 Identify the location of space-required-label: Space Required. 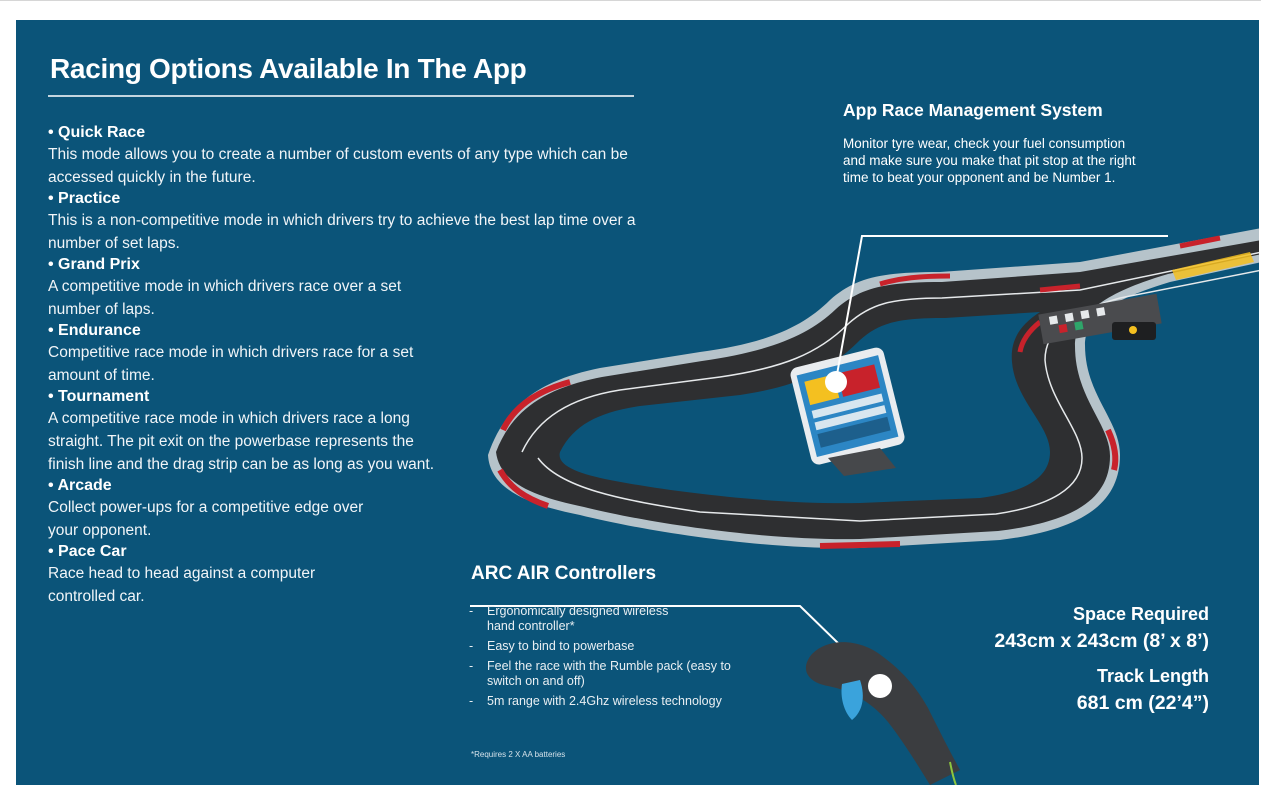
(1140, 614).